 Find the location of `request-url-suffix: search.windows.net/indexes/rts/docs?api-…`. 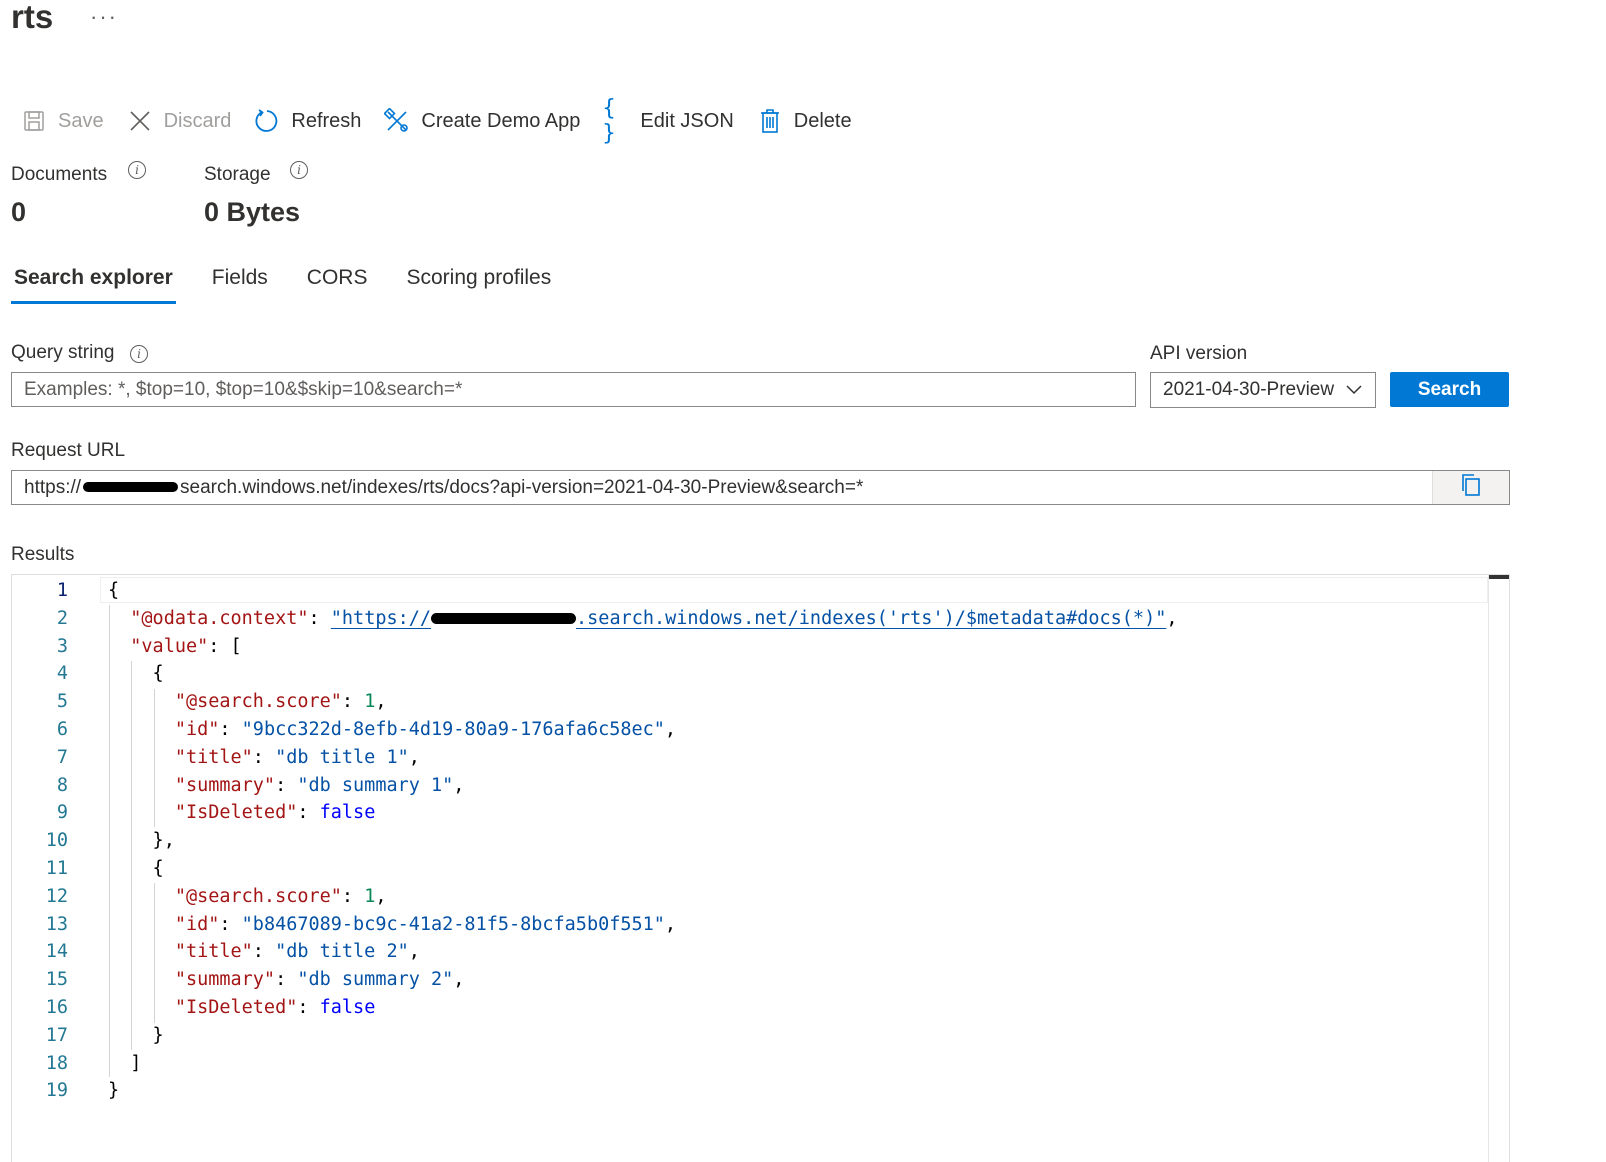

request-url-suffix: search.windows.net/indexes/rts/docs?api-… is located at coordinates (522, 487).